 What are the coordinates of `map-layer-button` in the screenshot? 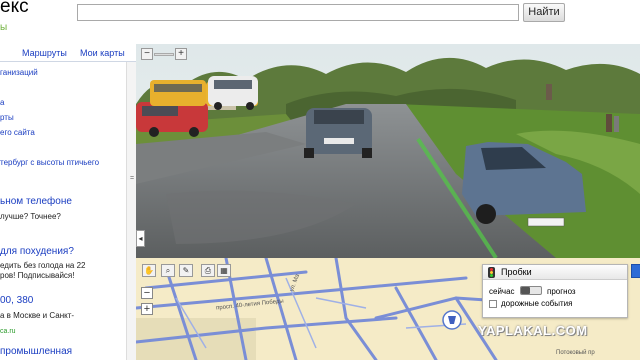 It's located at (635, 271).